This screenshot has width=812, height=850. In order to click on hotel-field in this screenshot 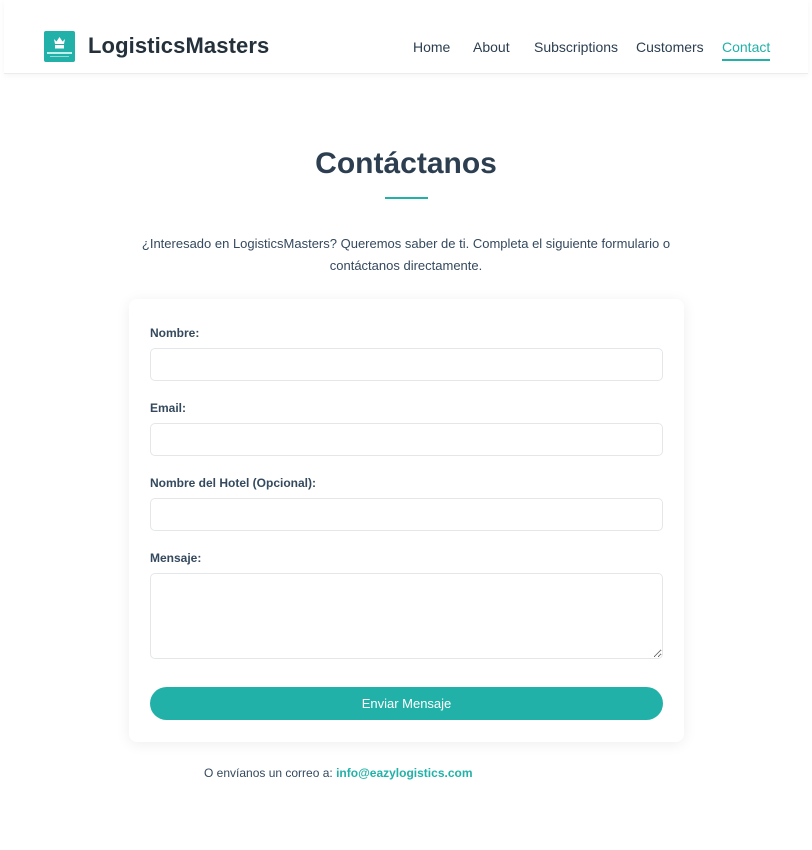, I will do `click(406, 514)`.